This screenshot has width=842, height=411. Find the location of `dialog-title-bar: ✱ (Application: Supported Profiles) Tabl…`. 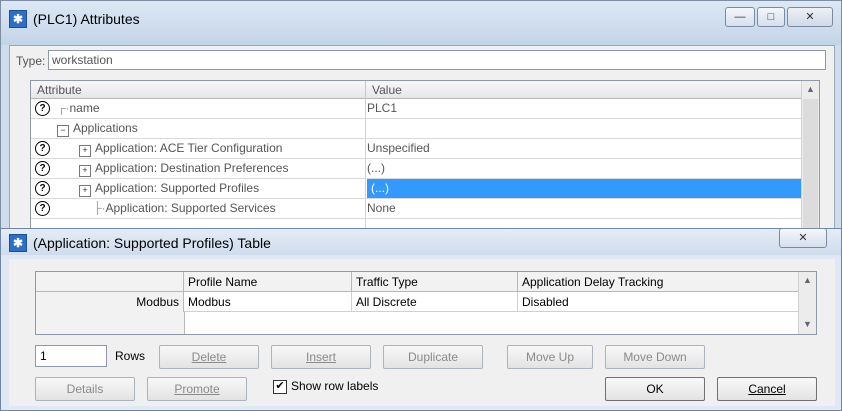

dialog-title-bar: ✱ (Application: Supported Profiles) Tabl… is located at coordinates (421, 241).